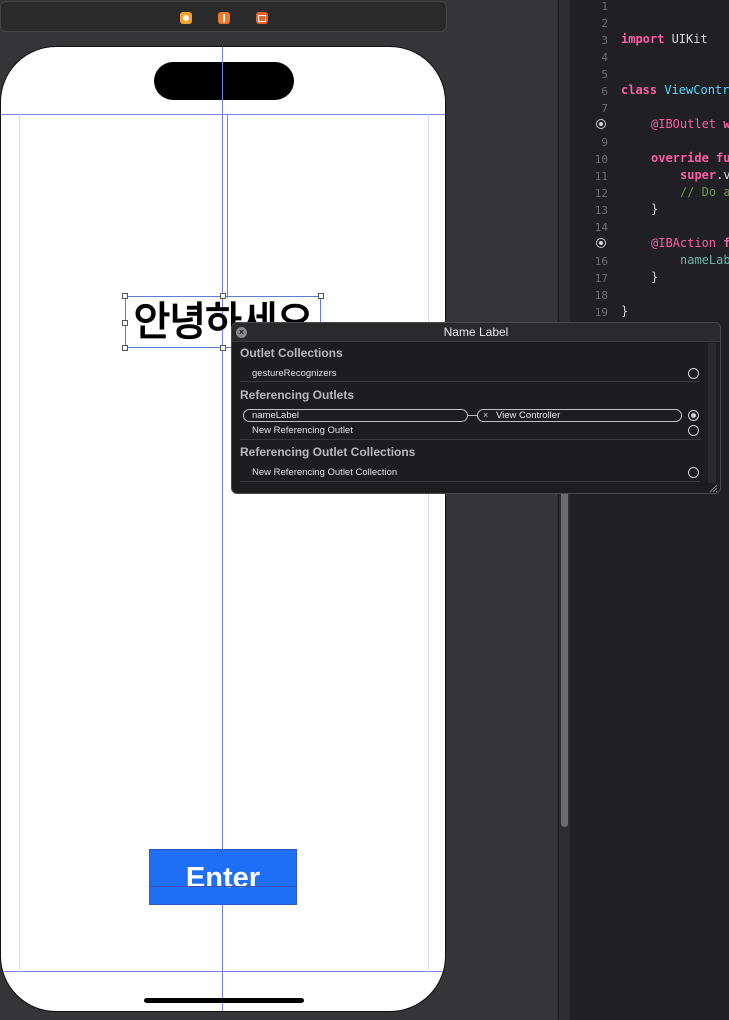  Describe the element at coordinates (601, 227) in the screenshot. I see `line-number: 14` at that location.